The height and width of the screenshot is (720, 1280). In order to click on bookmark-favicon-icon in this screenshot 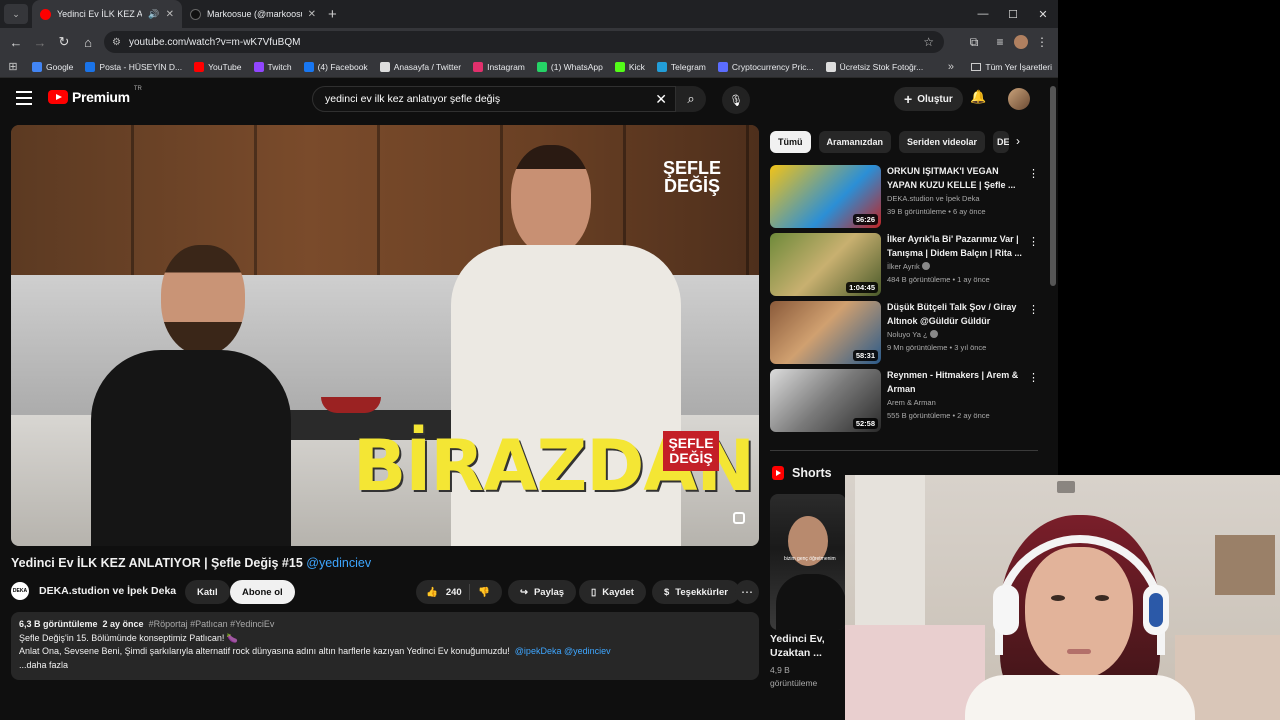, I will do `click(830, 66)`.